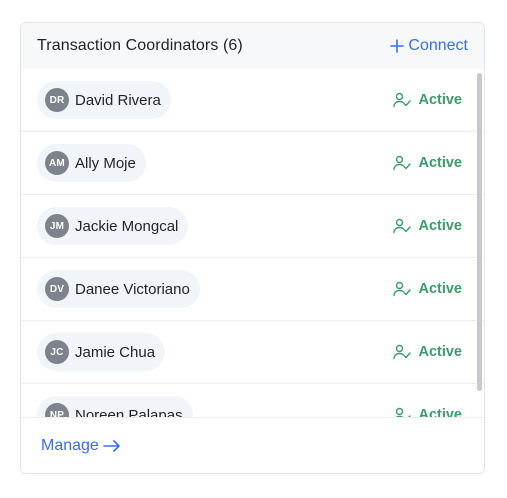  Describe the element at coordinates (115, 352) in the screenshot. I see `coordinator-name: Jamie Chua` at that location.